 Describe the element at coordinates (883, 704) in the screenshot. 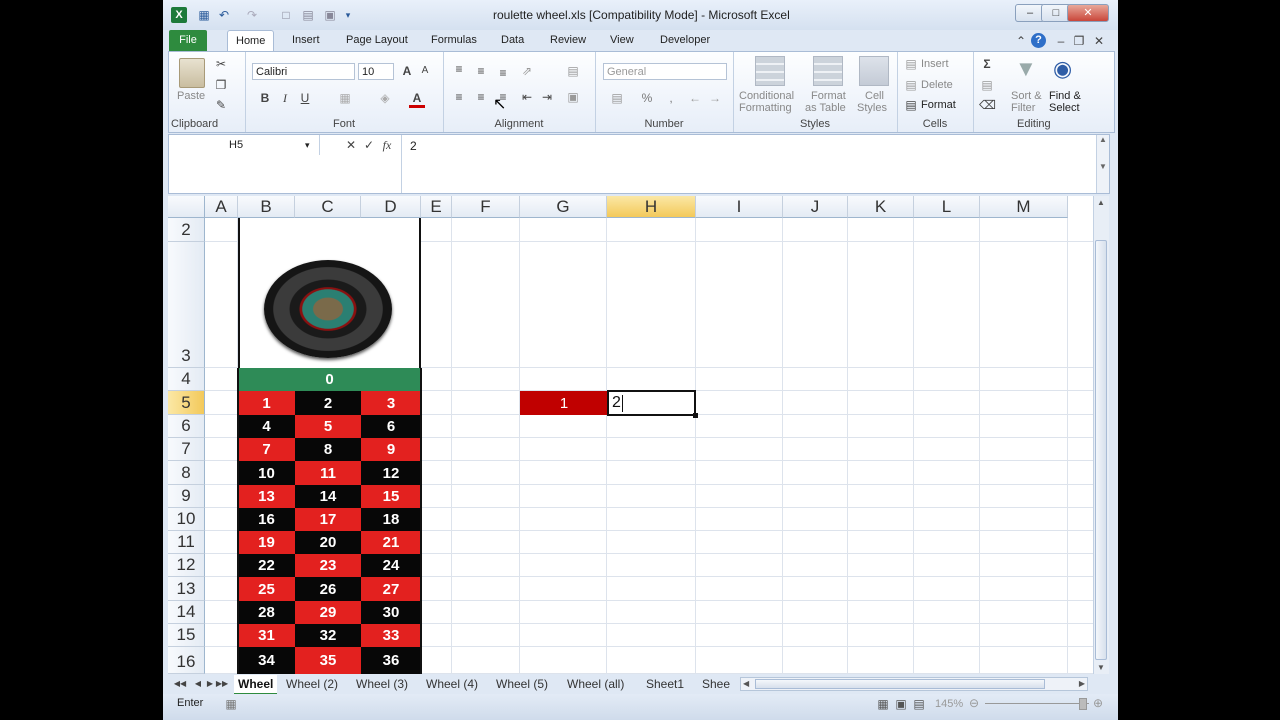

I see `normal-view-icon: ▦` at that location.